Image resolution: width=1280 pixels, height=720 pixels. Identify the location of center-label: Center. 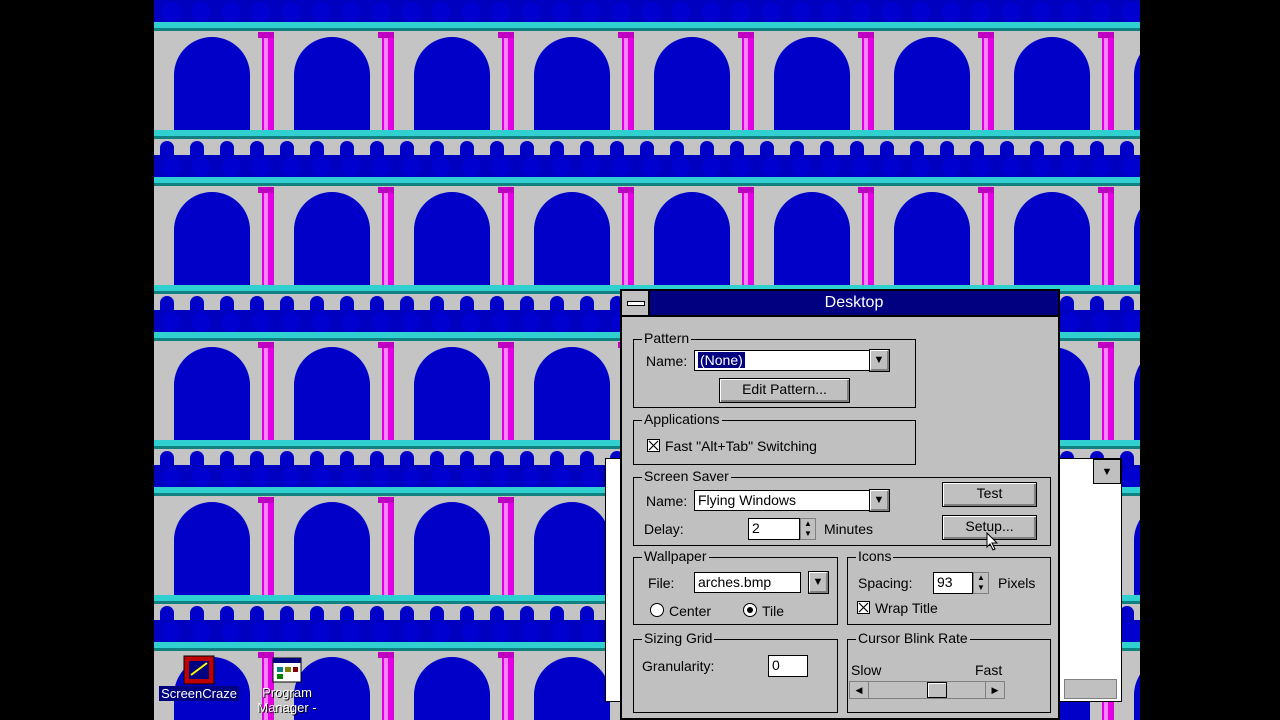
(690, 611).